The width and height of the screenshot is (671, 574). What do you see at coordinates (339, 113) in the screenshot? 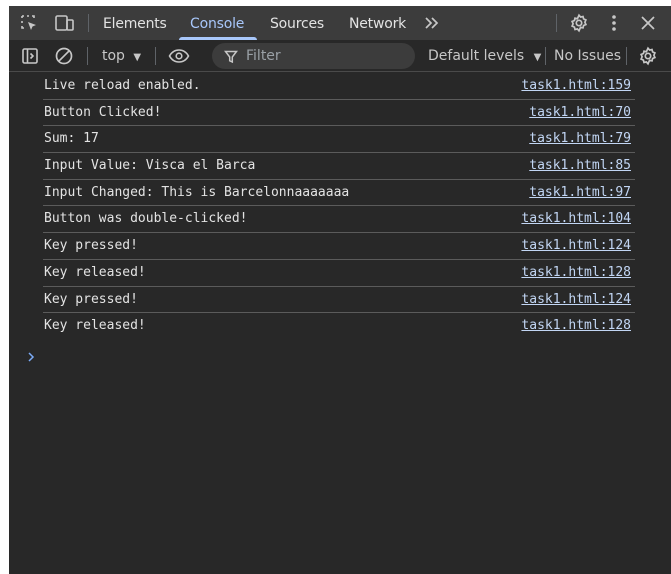
I see `console-message: Button Clicked! task1.html:70` at bounding box center [339, 113].